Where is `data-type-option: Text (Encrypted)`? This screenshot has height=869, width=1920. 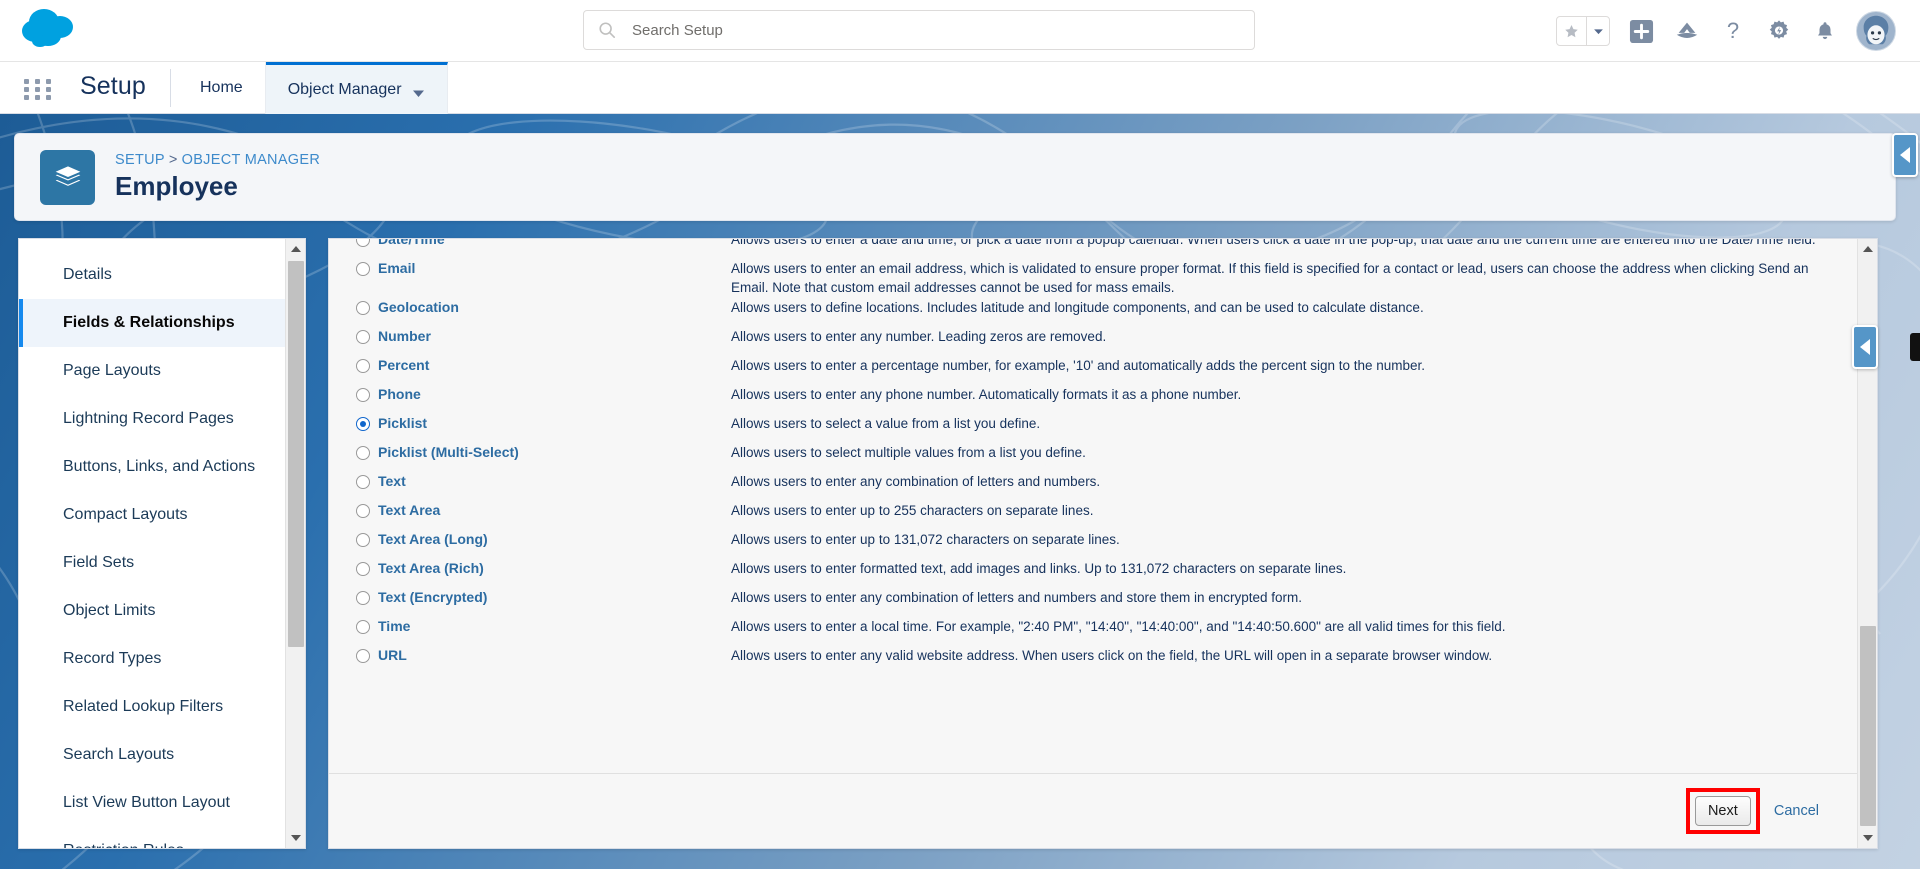
data-type-option: Text (Encrypted) is located at coordinates (530, 596).